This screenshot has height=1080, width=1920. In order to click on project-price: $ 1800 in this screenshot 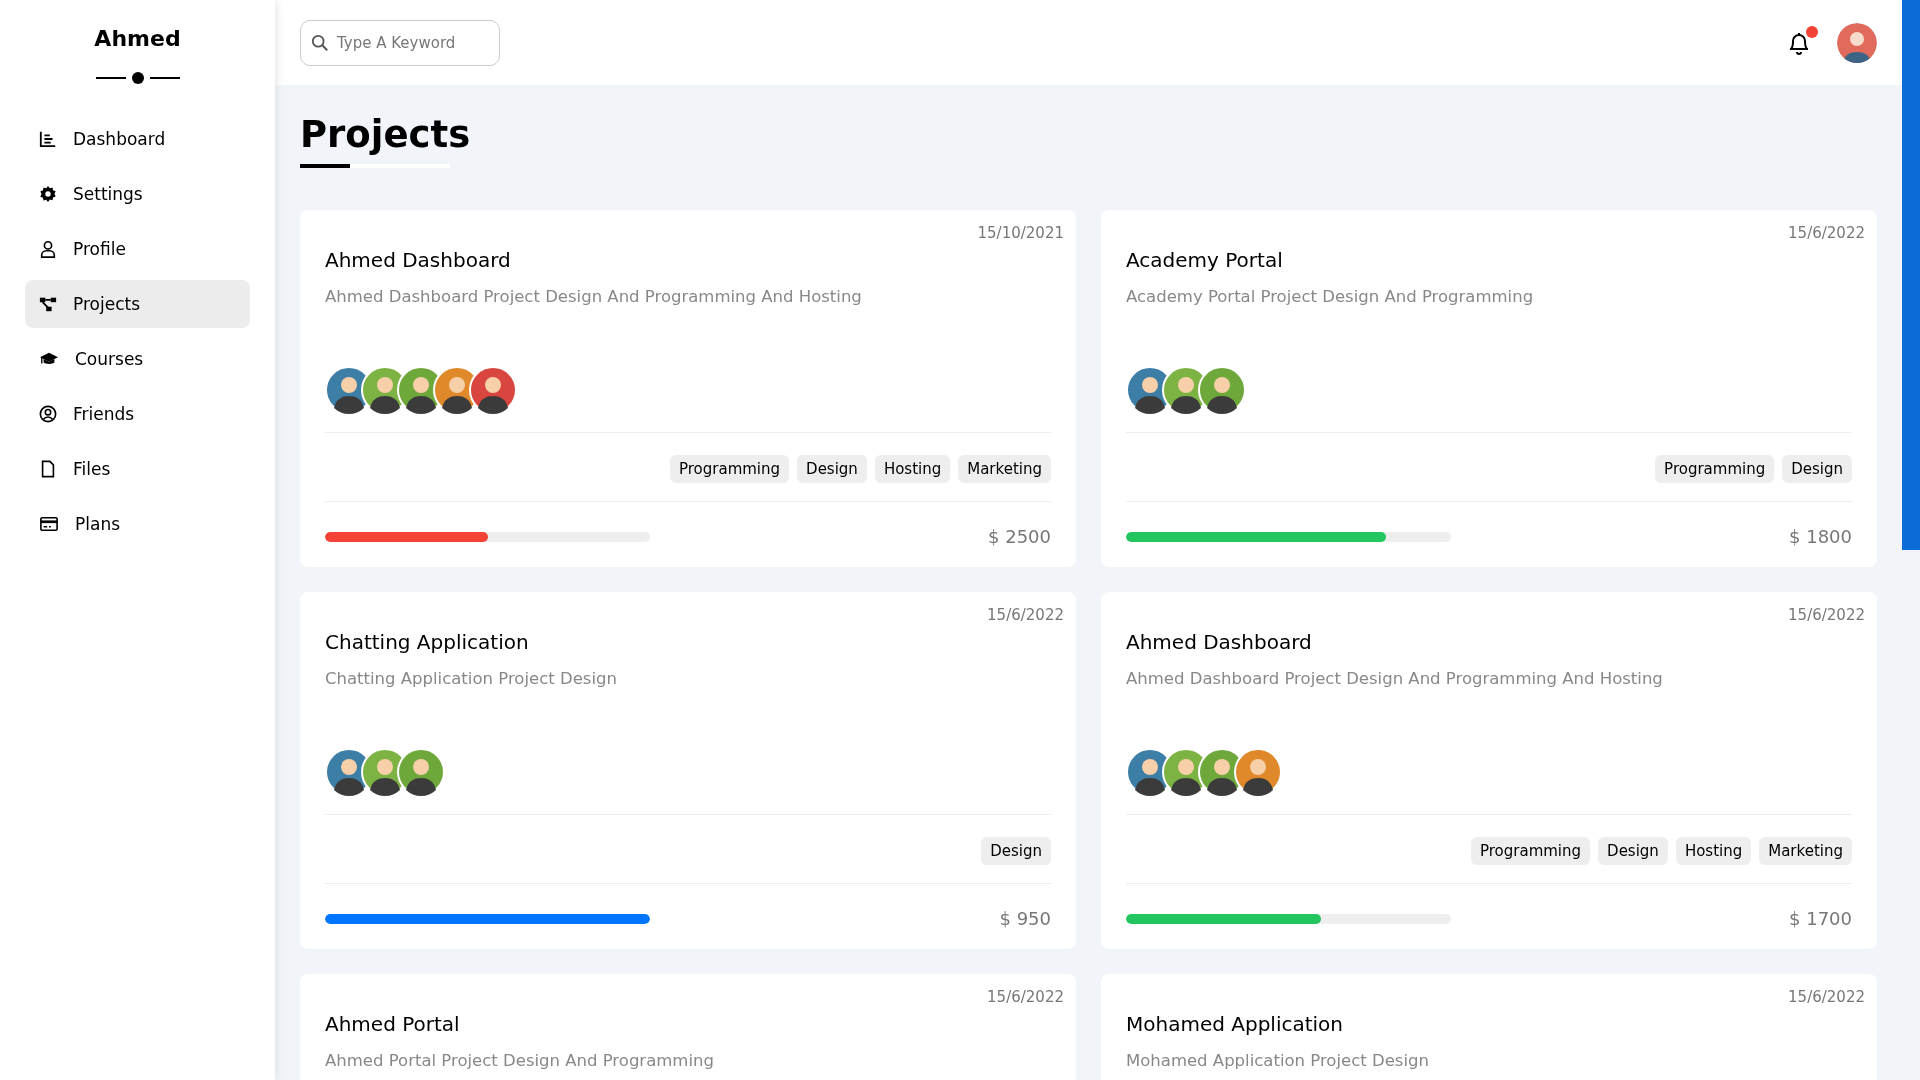, I will do `click(1820, 536)`.